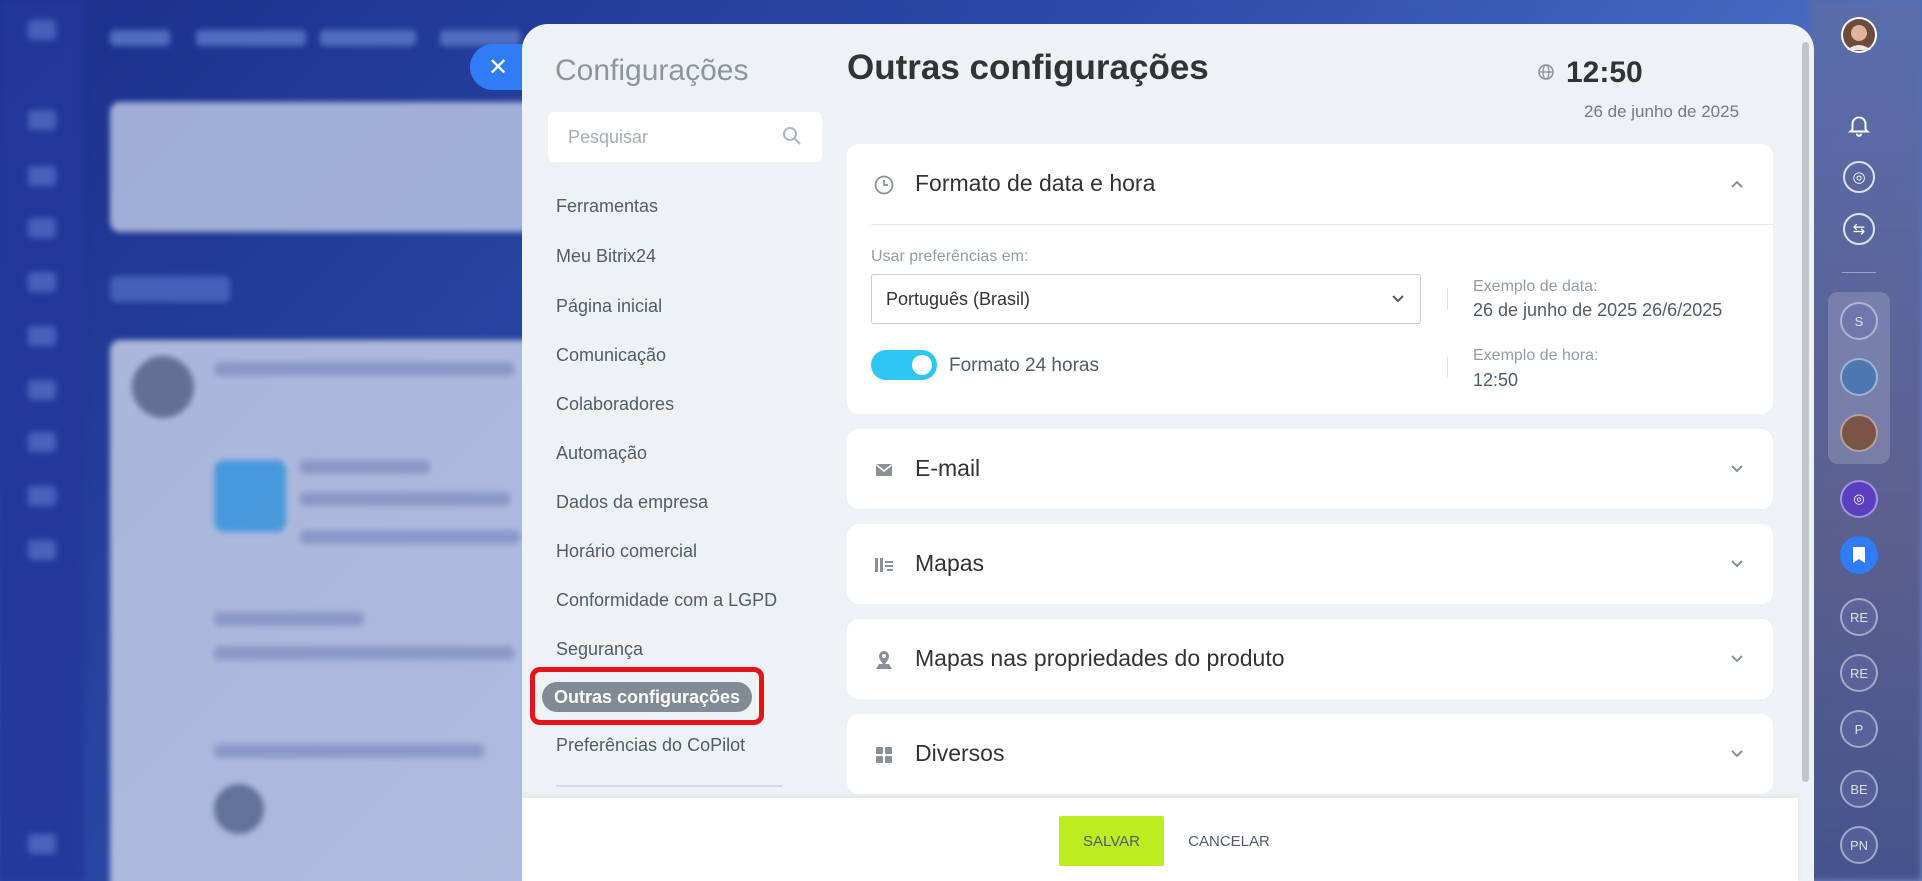 This screenshot has width=1922, height=881. I want to click on rail-bookmark-chat, so click(1859, 555).